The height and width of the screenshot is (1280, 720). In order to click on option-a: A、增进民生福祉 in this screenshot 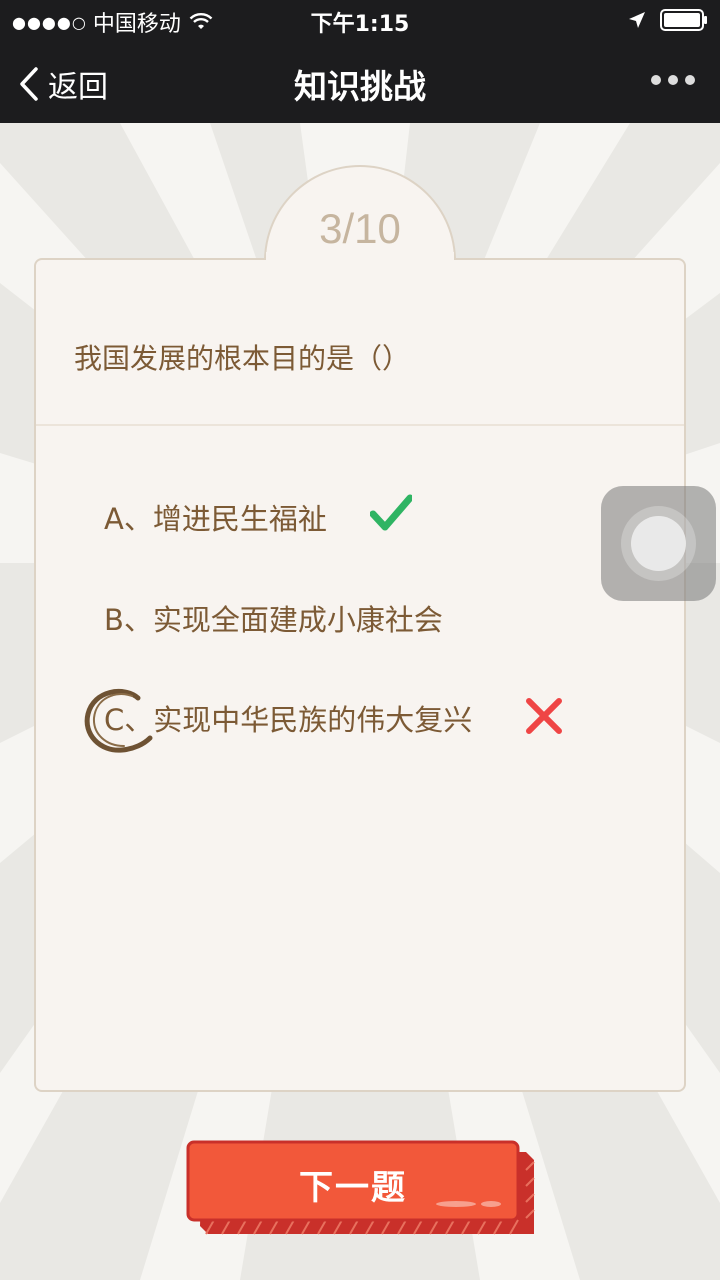, I will do `click(215, 517)`.